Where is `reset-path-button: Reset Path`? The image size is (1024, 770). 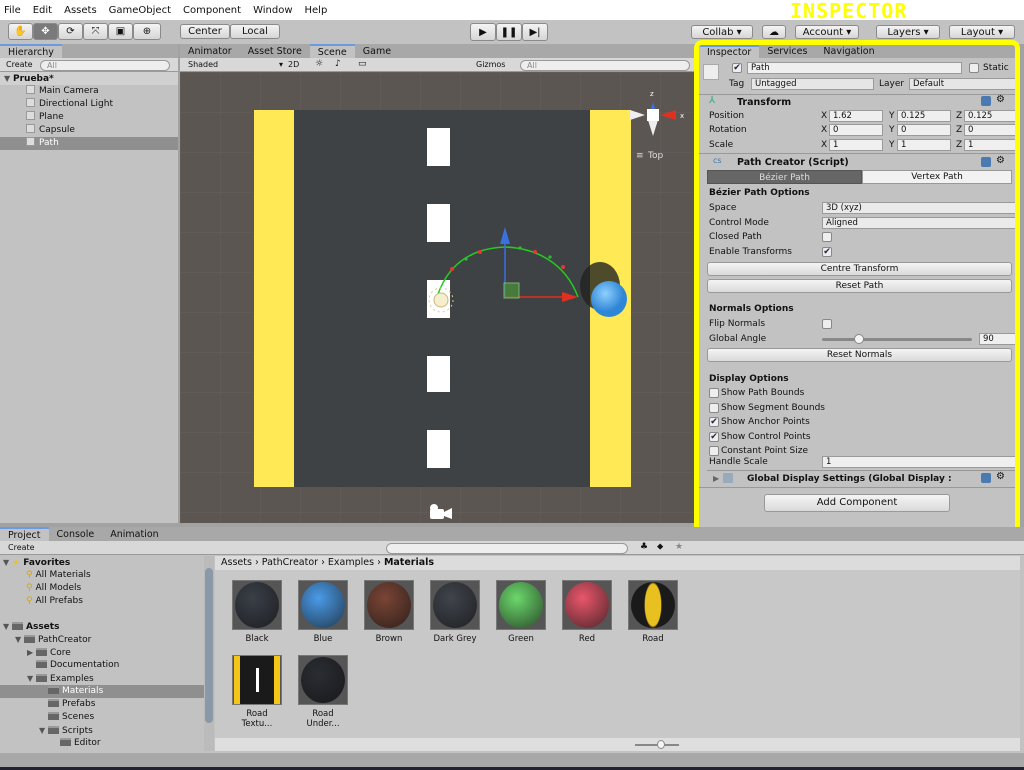 reset-path-button: Reset Path is located at coordinates (859, 286).